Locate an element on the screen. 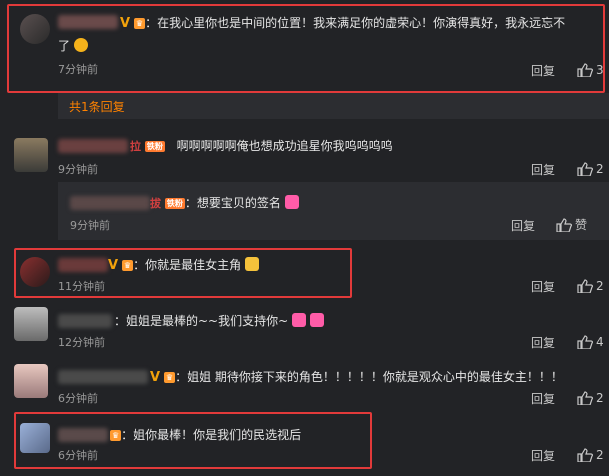  comment-text: ：在我心里你也是中间的位置！我来满足你的虚荣心！你演得真好，我永远忘不 is located at coordinates (355, 23).